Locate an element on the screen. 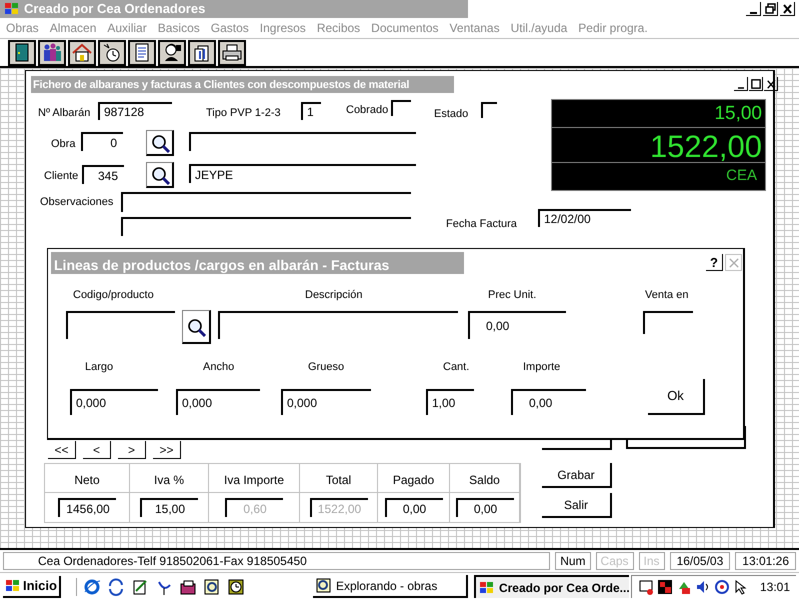  status-indicator: Num is located at coordinates (573, 561).